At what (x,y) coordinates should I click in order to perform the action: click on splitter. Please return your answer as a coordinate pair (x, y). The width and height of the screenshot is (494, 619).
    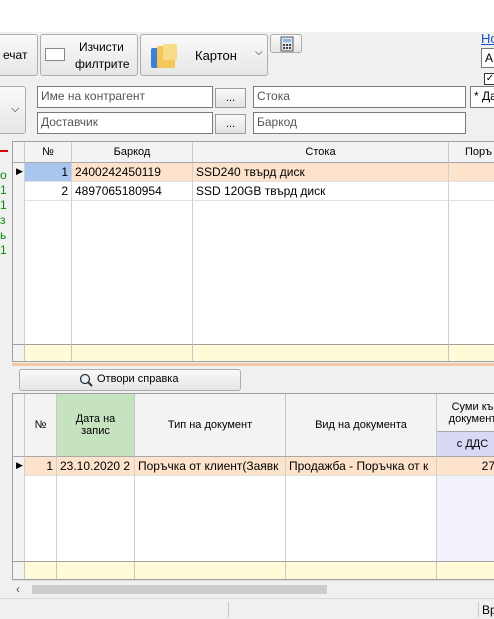
    Looking at the image, I should click on (253, 364).